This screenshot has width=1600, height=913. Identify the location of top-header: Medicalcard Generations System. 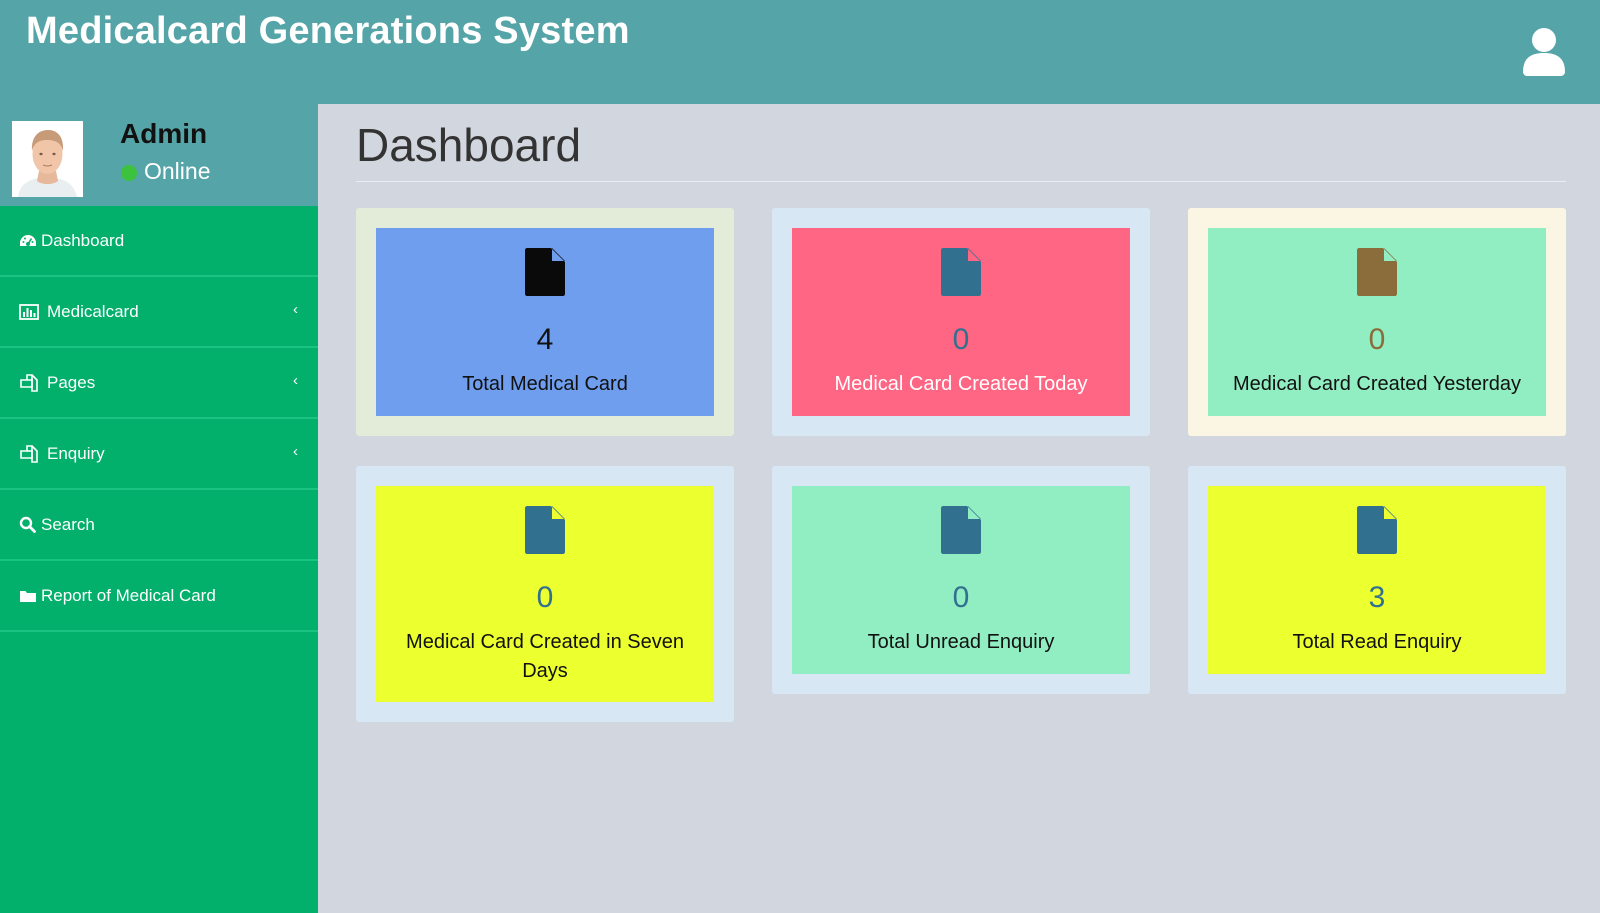
(800, 52).